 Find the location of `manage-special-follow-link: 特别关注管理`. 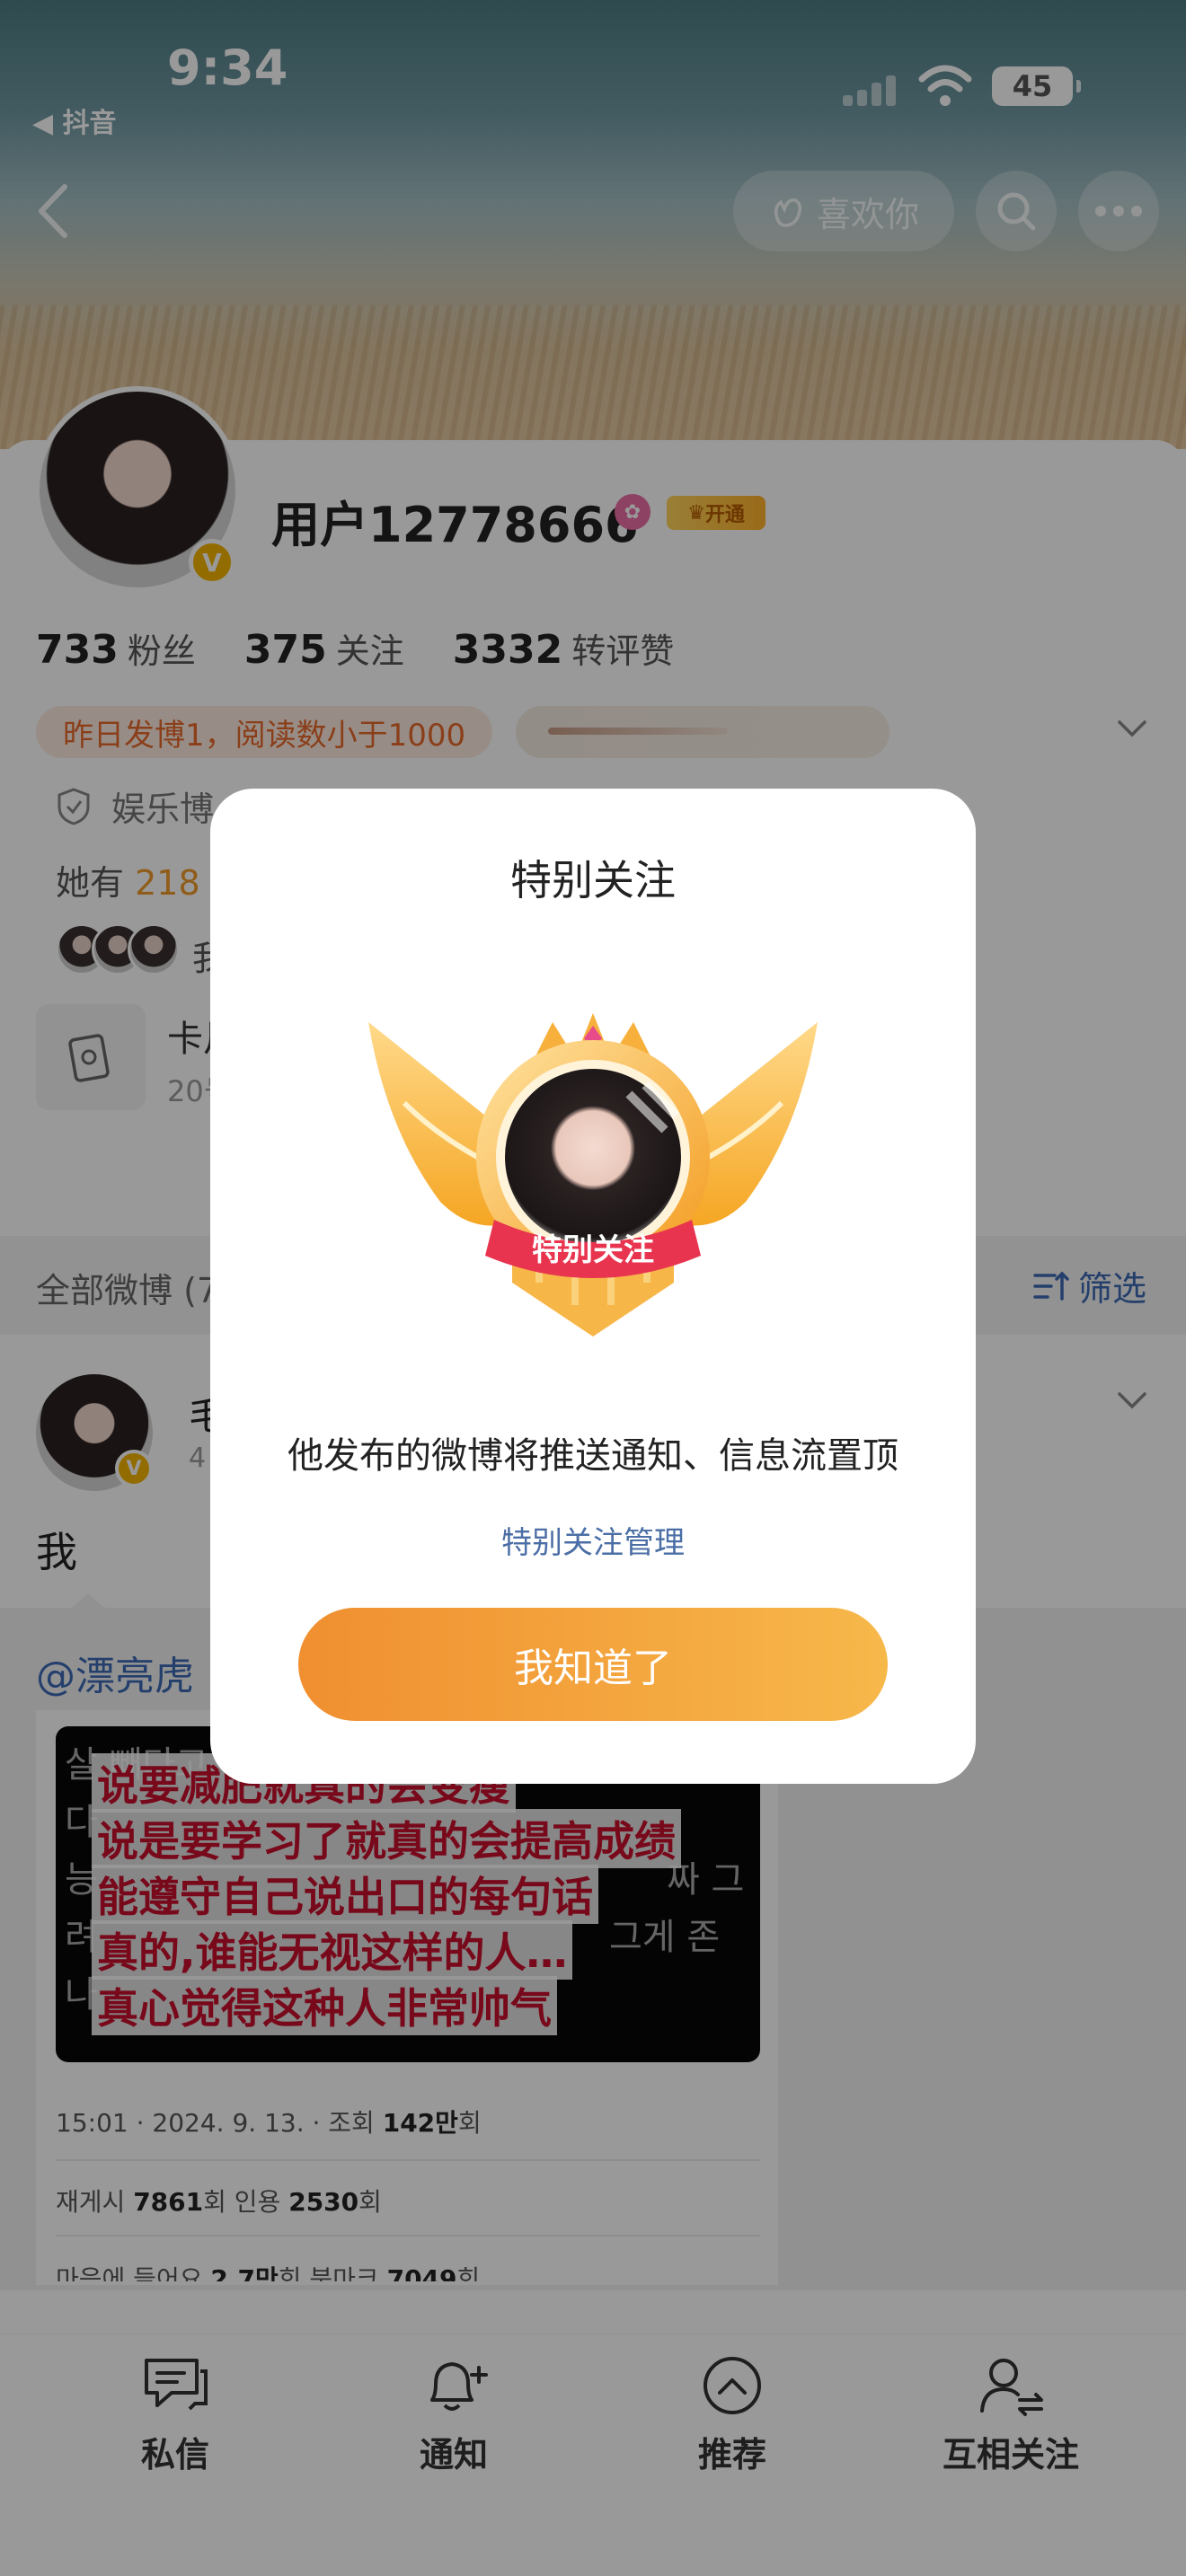

manage-special-follow-link: 特别关注管理 is located at coordinates (593, 1540).